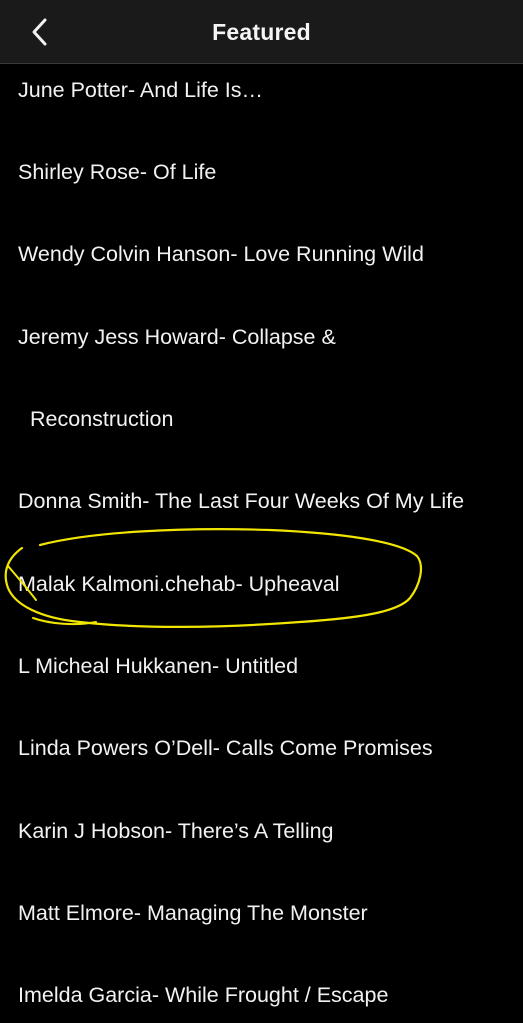  What do you see at coordinates (101, 419) in the screenshot?
I see `list-item-continuation: Reconstruction` at bounding box center [101, 419].